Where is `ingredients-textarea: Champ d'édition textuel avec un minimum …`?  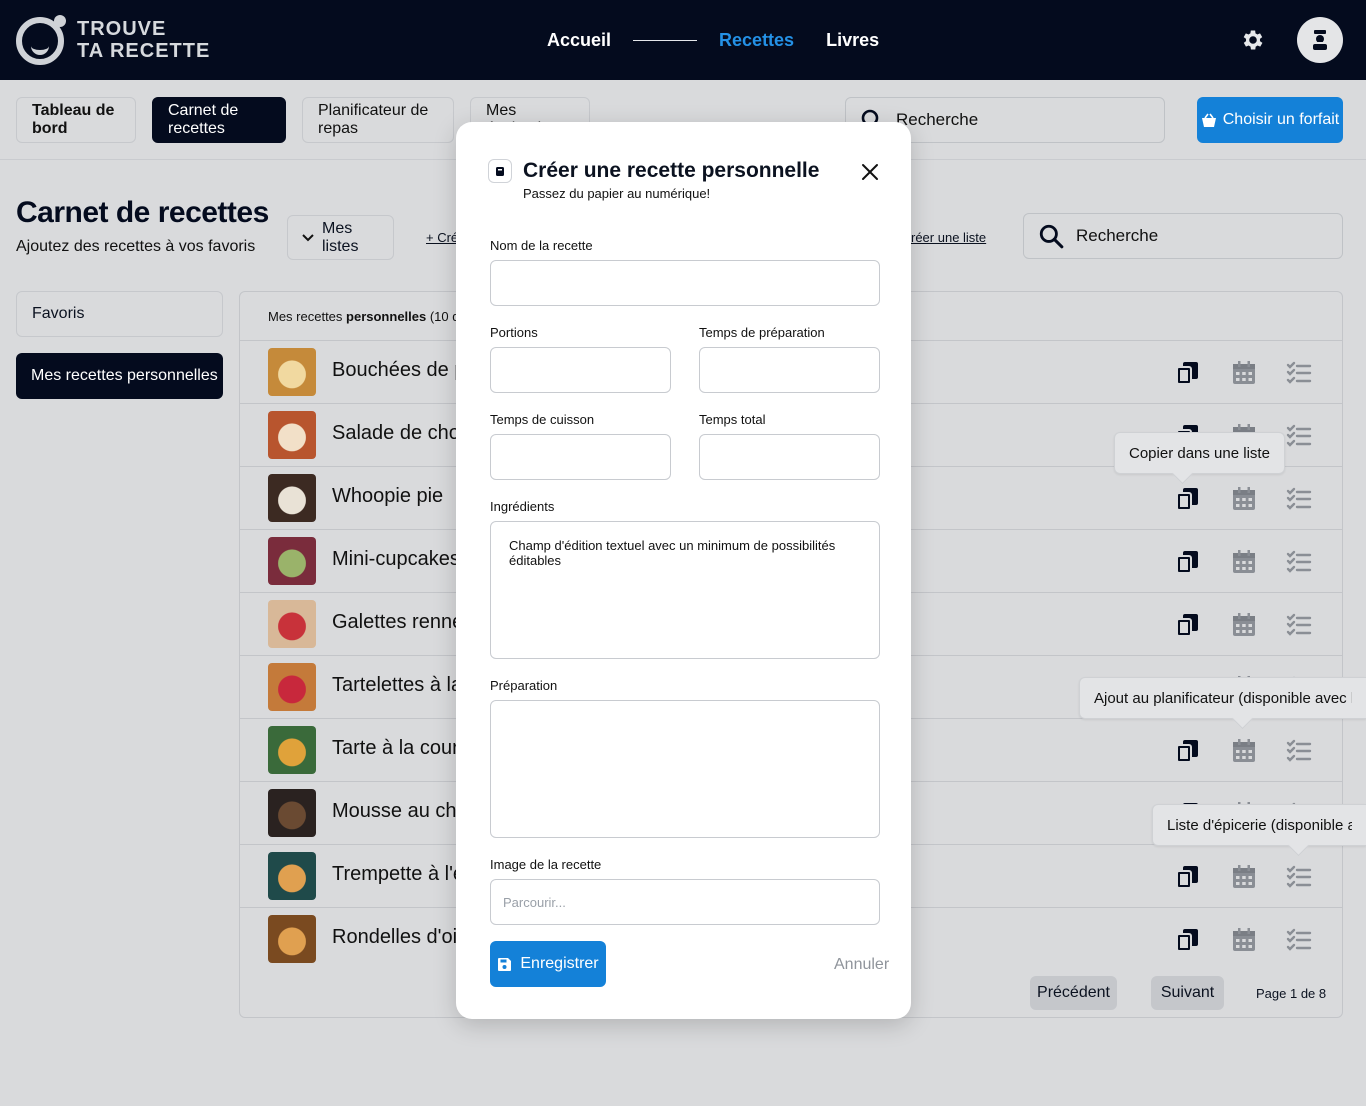
ingredients-textarea: Champ d'édition textuel avec un minimum … is located at coordinates (685, 590).